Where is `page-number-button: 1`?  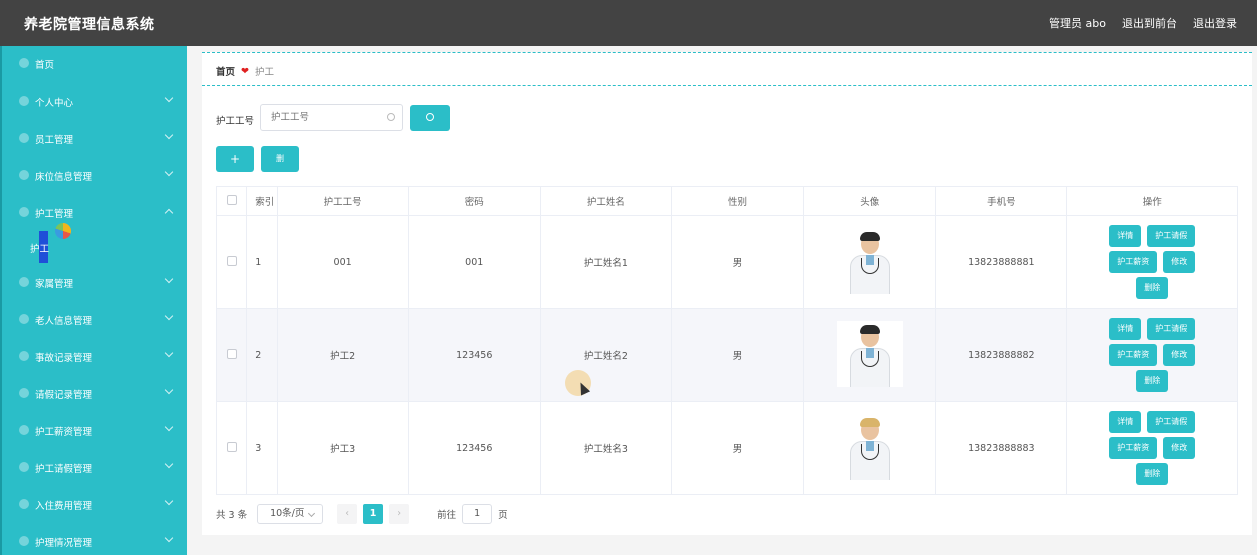
page-number-button: 1 is located at coordinates (373, 514).